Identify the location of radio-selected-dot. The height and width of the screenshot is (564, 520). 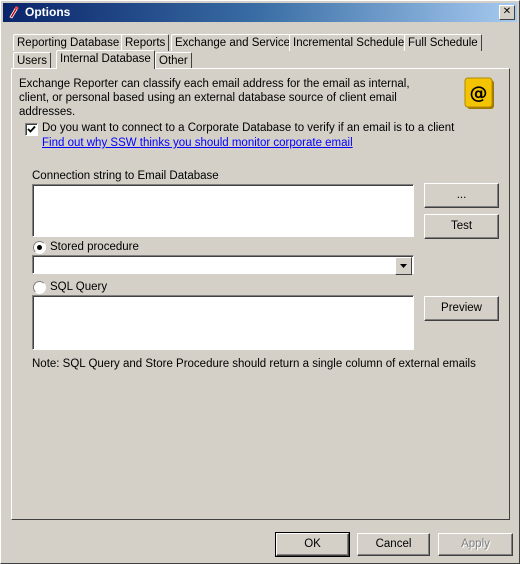
(39, 247).